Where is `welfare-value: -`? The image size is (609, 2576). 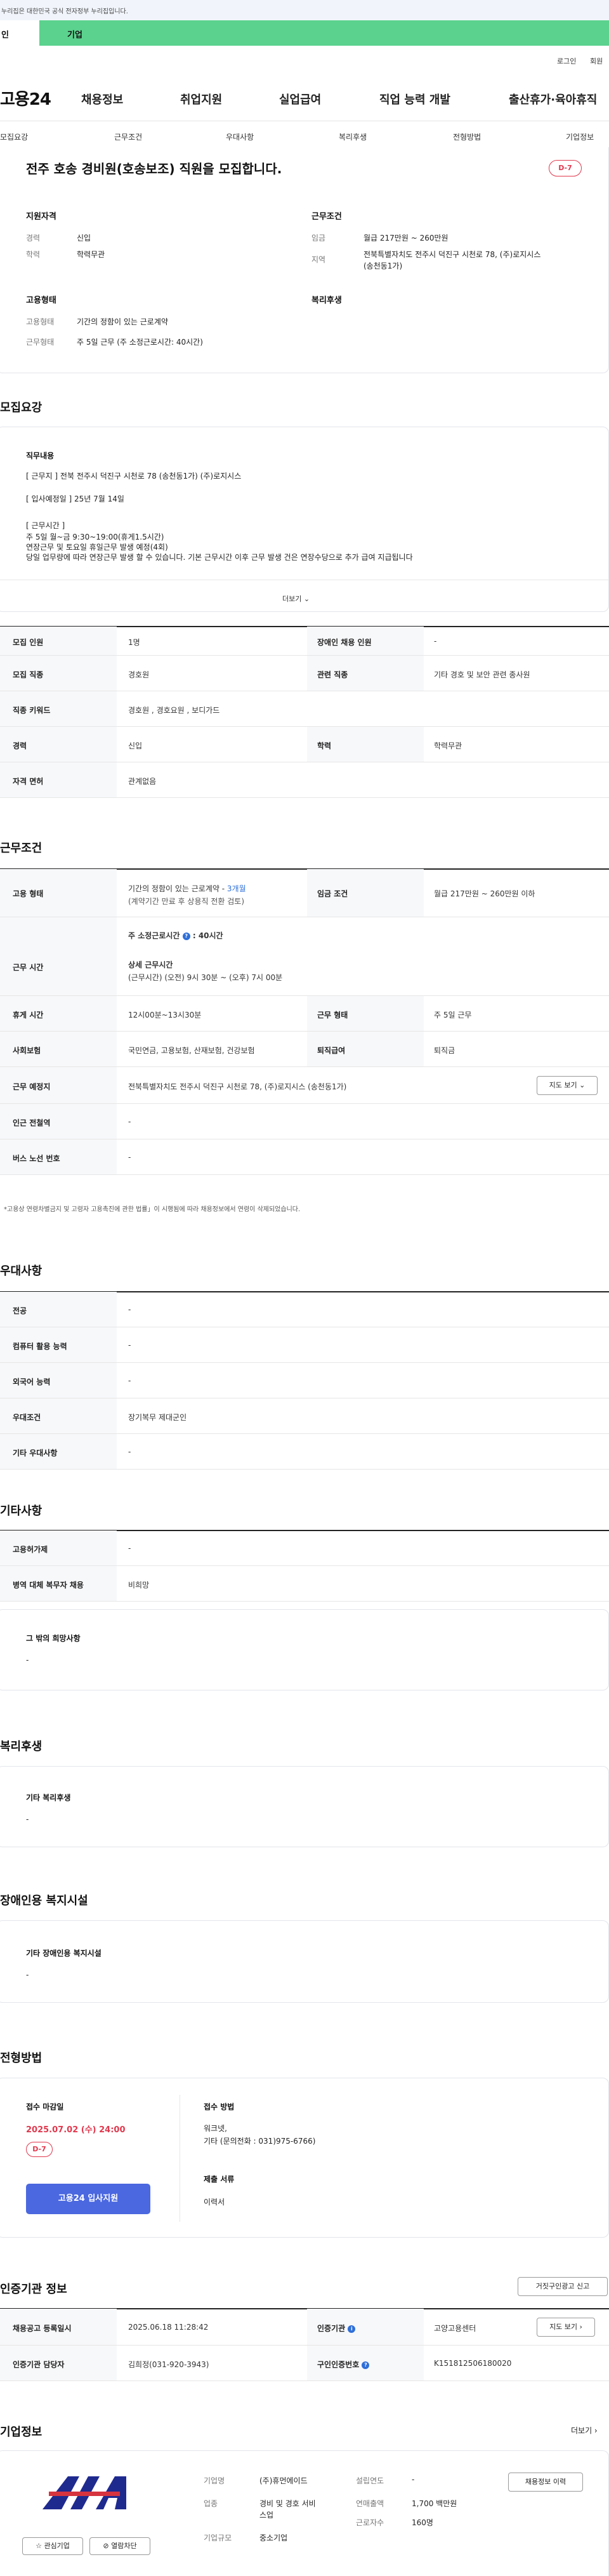 welfare-value: - is located at coordinates (27, 1819).